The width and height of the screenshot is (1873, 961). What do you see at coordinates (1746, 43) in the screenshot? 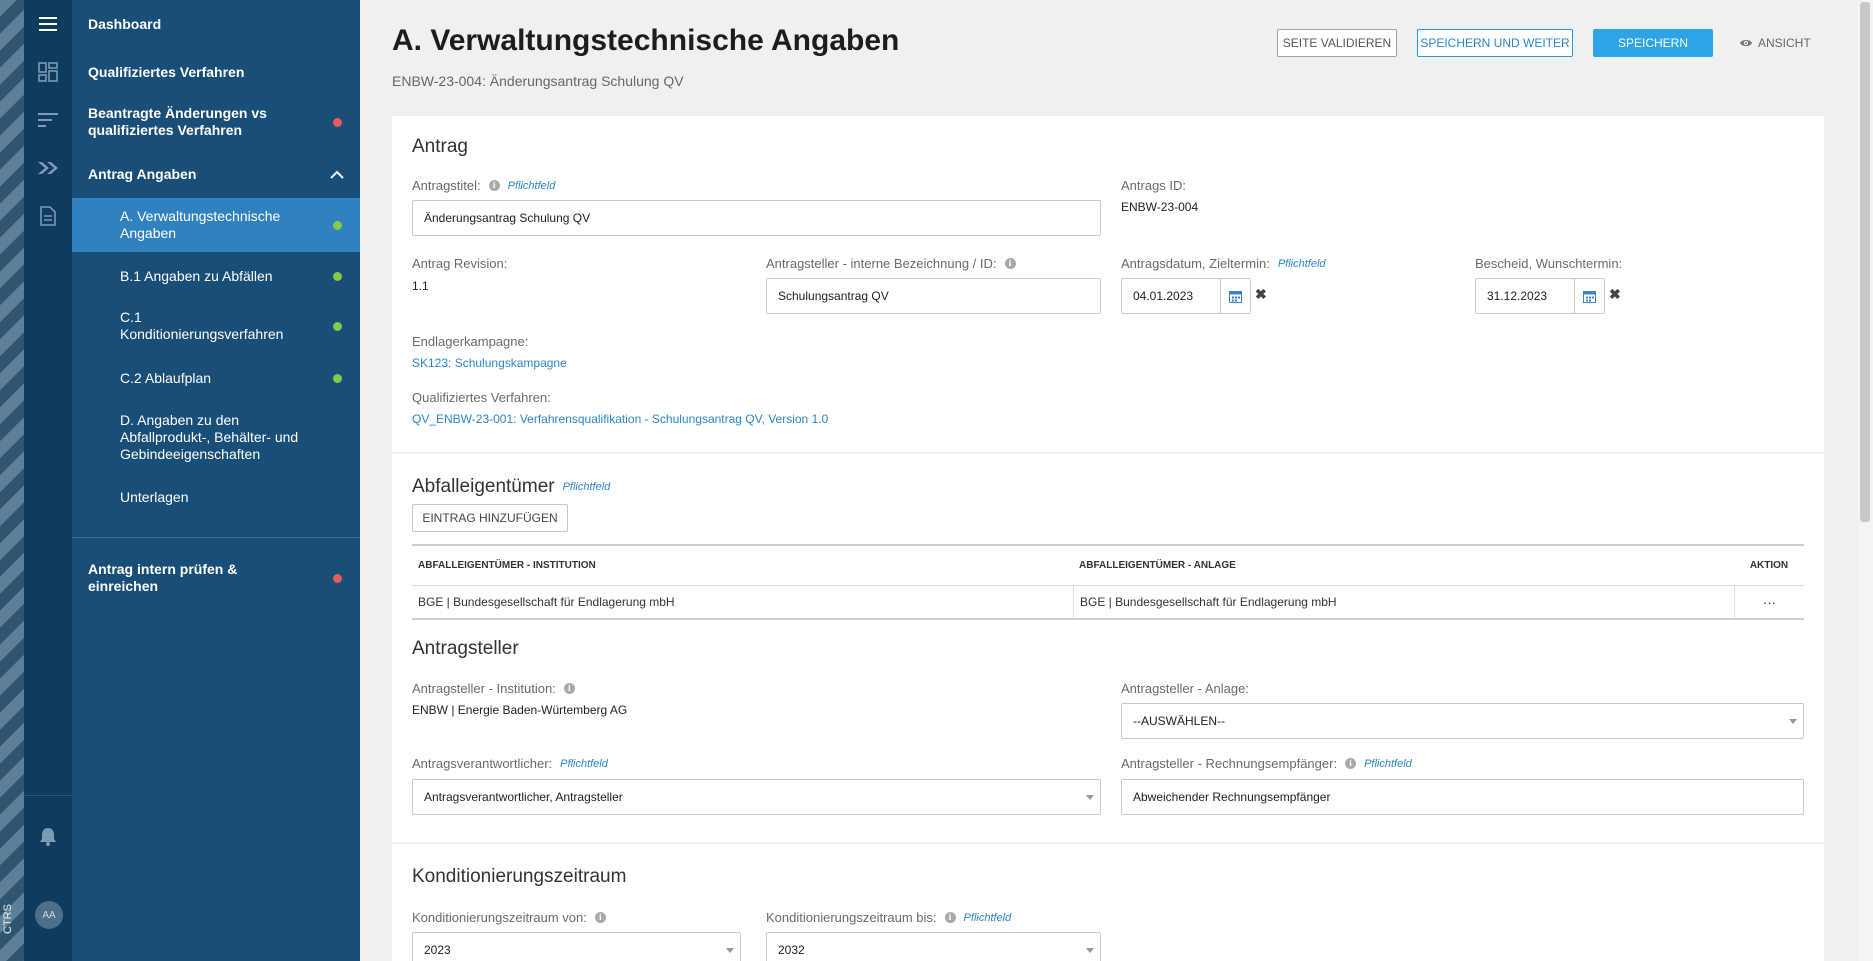
I see `eye-icon` at bounding box center [1746, 43].